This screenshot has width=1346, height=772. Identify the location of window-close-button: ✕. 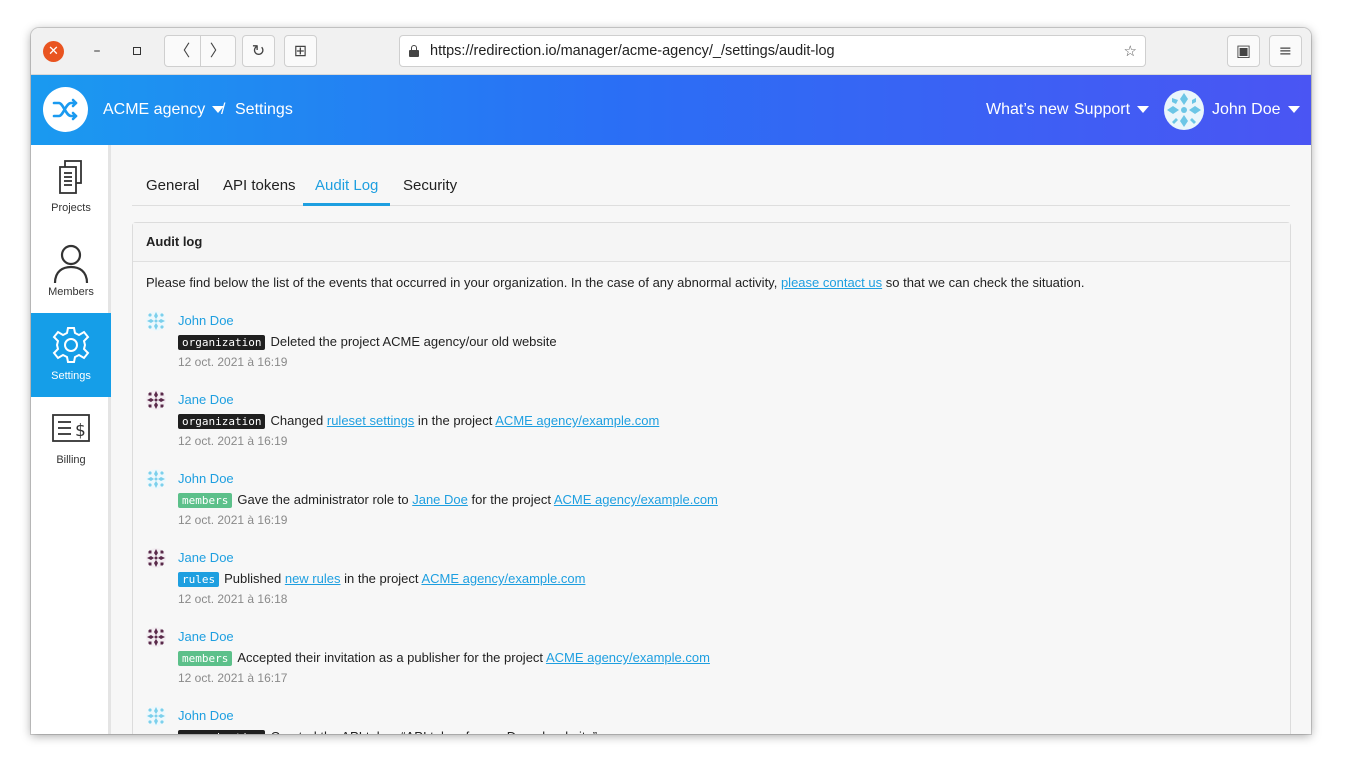
(53, 51).